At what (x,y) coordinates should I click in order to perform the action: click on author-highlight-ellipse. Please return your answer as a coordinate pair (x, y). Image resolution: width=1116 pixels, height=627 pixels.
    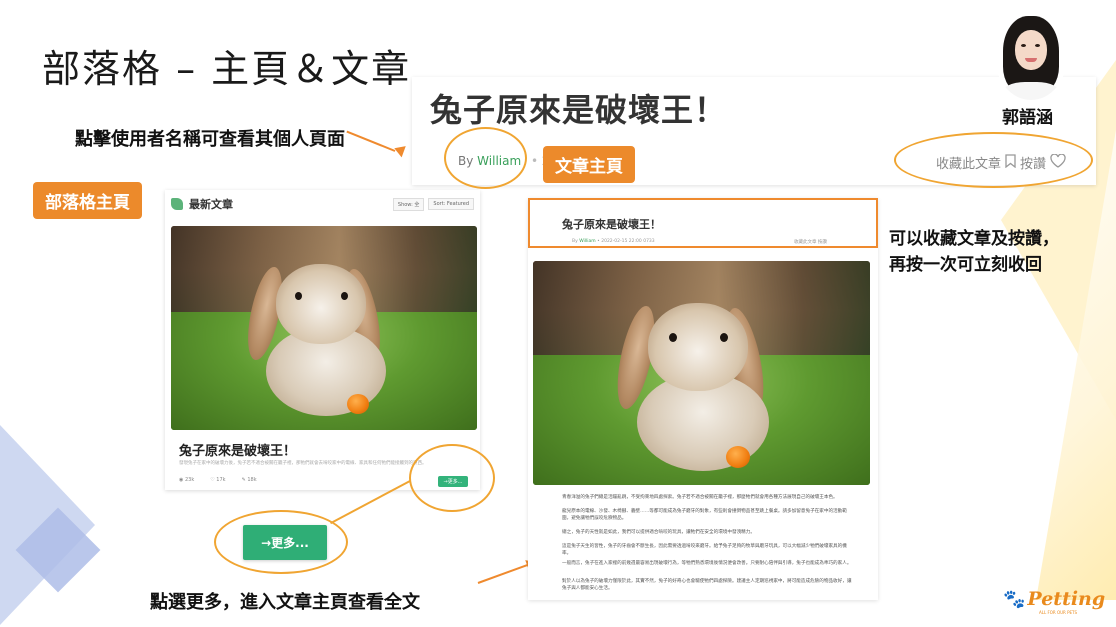
    Looking at the image, I should click on (485, 158).